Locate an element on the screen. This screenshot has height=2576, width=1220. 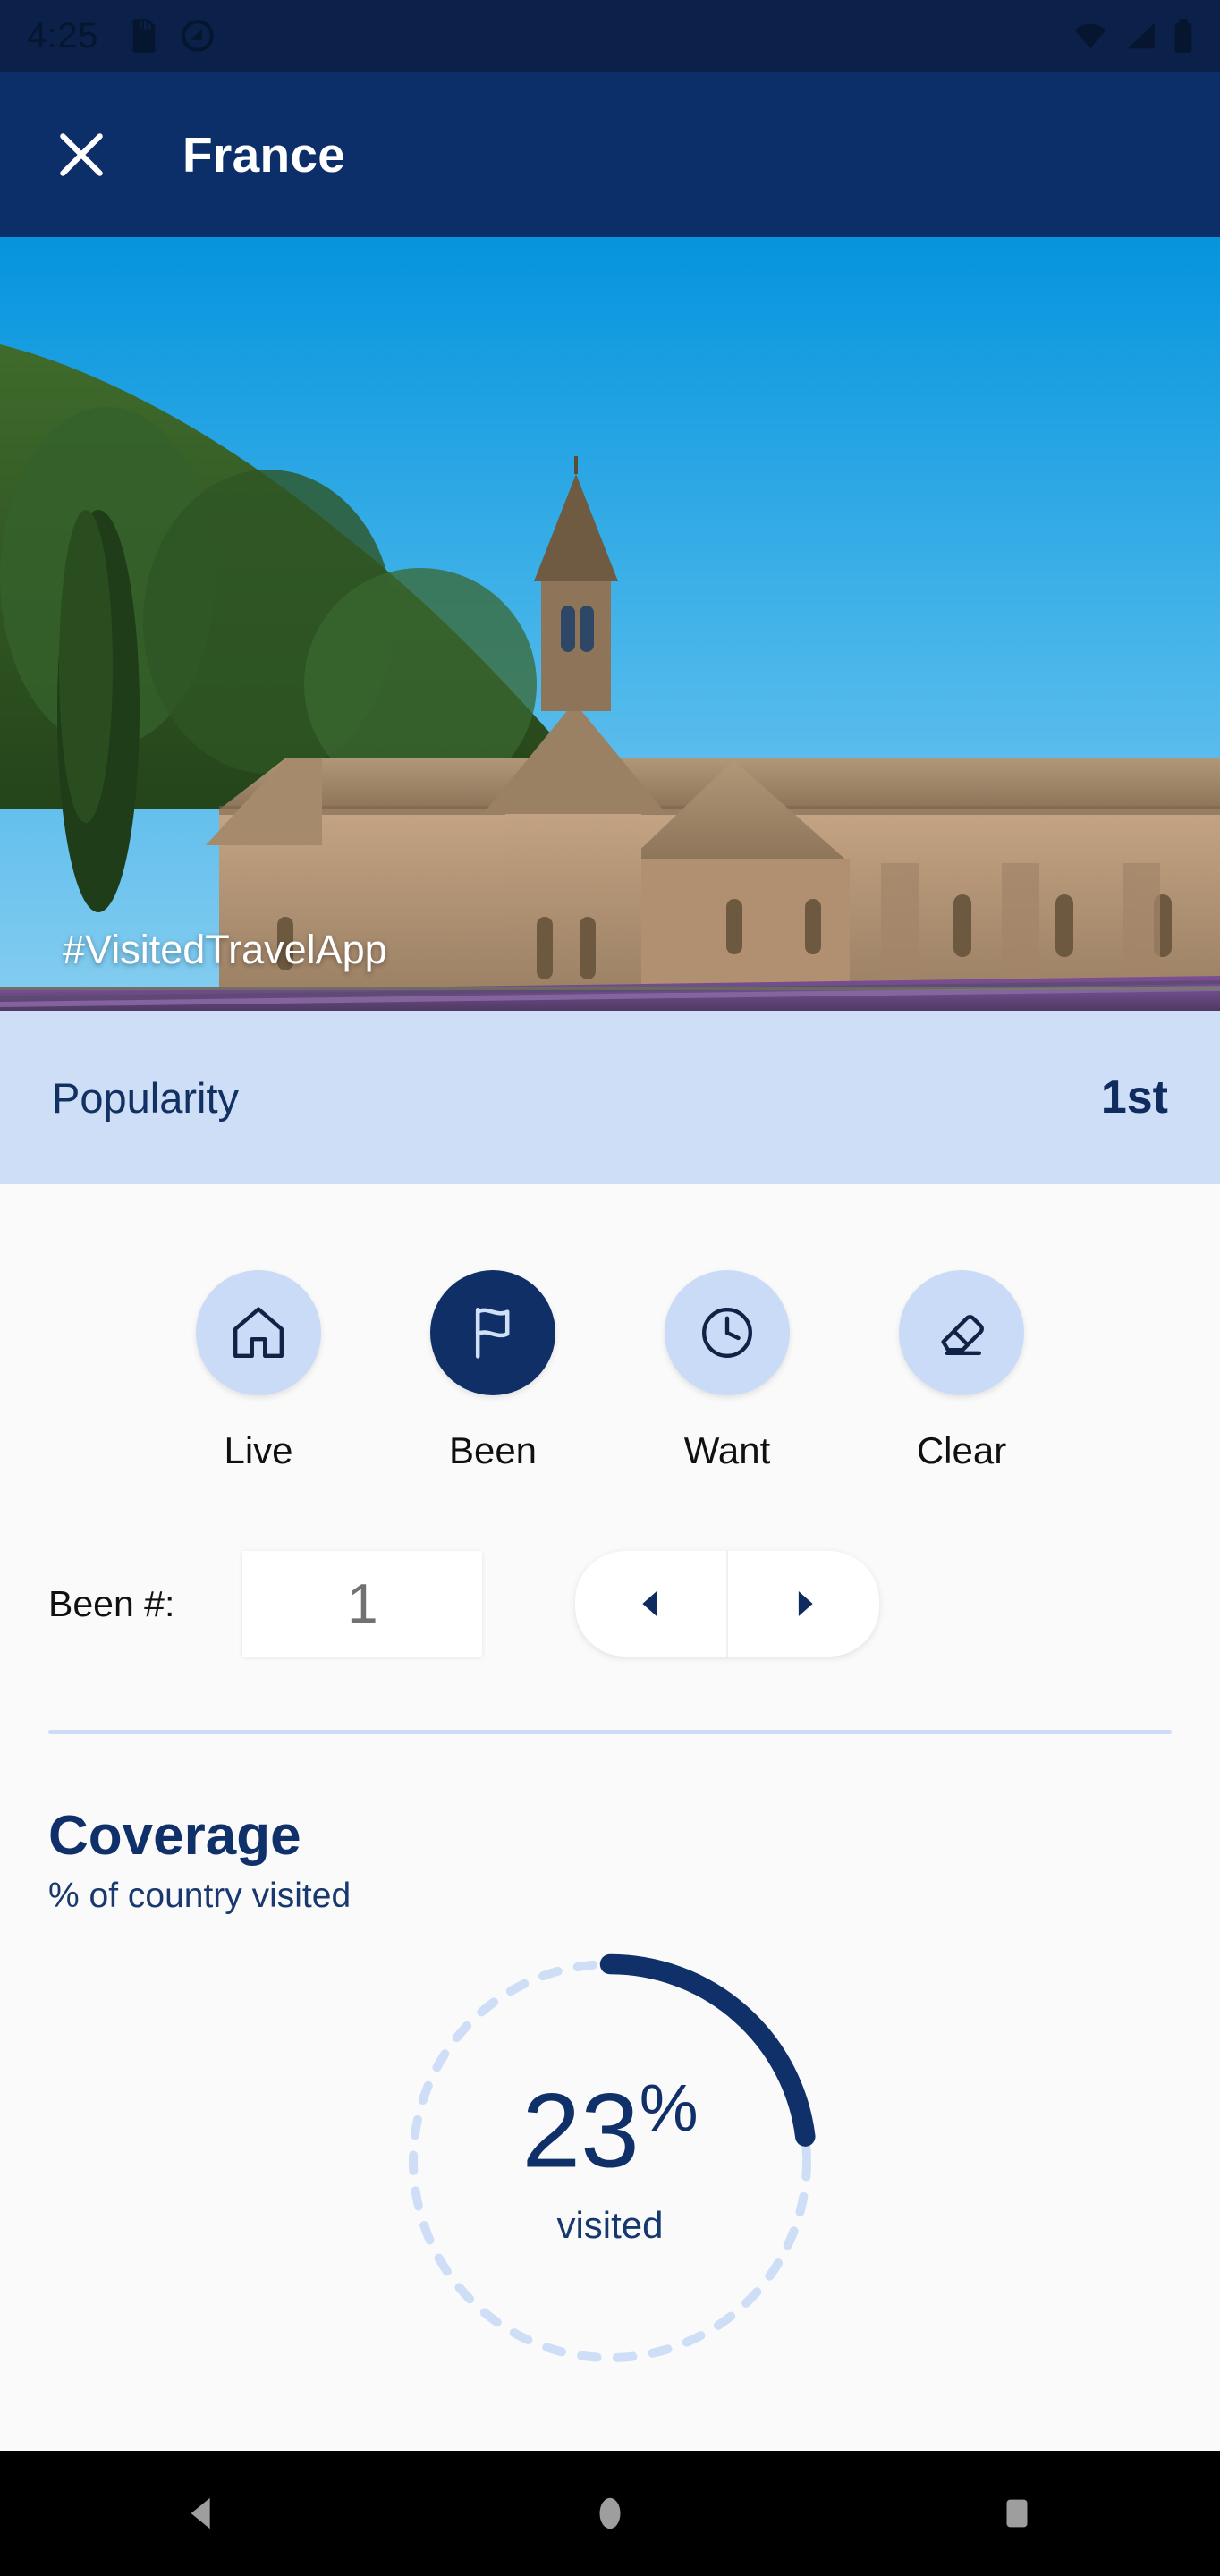
close-icon is located at coordinates (82, 154).